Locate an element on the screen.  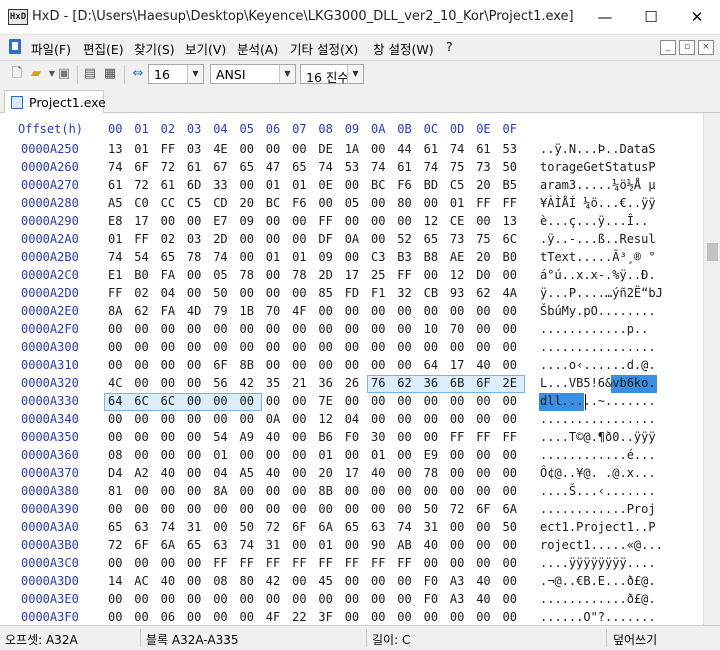
hex-byte: 09 is located at coordinates (250, 221).